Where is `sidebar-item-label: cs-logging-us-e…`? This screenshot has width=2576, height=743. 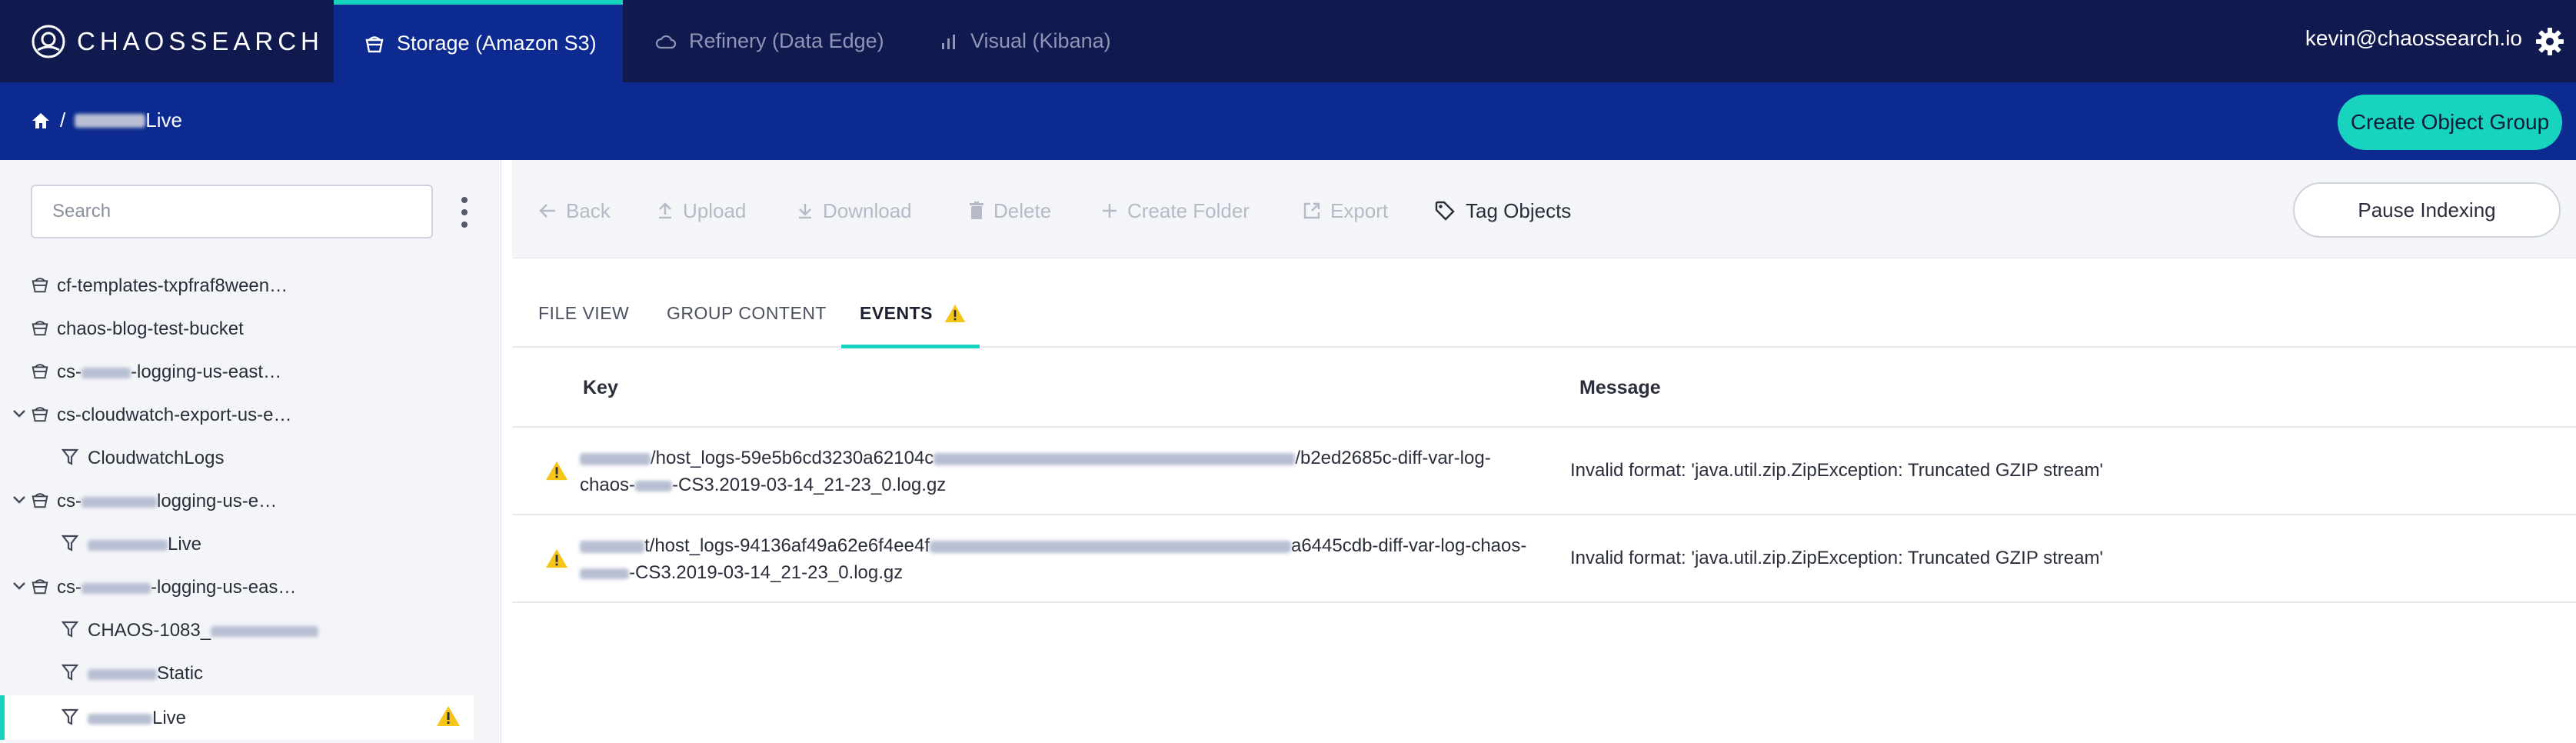 sidebar-item-label: cs-logging-us-e… is located at coordinates (167, 501).